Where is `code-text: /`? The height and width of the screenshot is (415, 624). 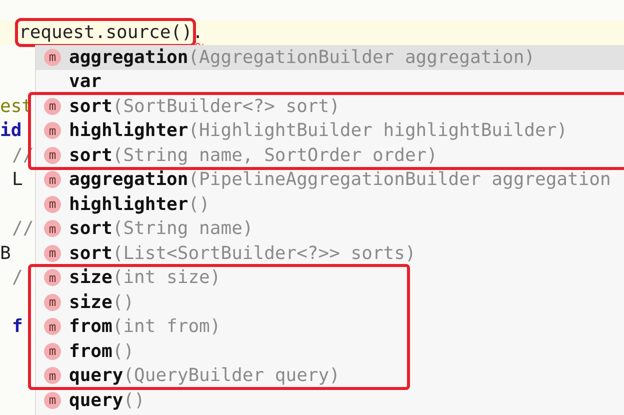 code-text: / is located at coordinates (17, 277).